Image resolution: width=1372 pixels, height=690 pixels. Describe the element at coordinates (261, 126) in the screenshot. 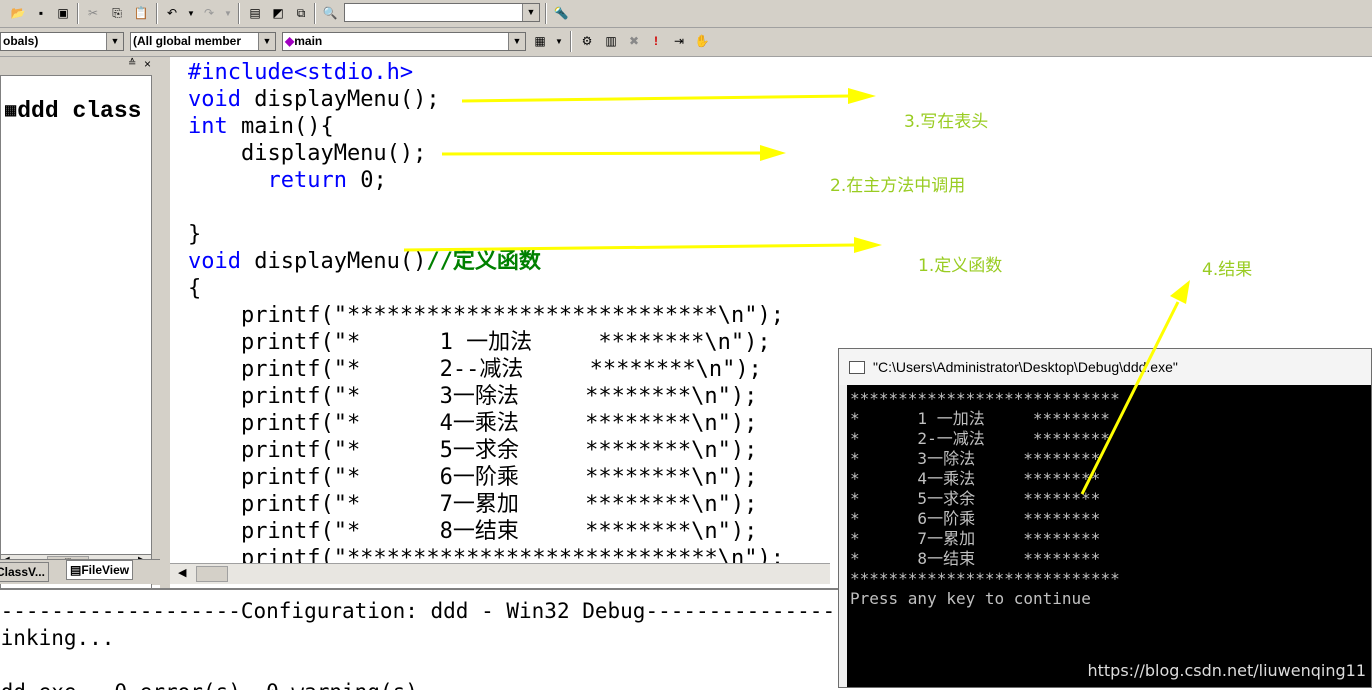

I see `code-line: int main(){` at that location.